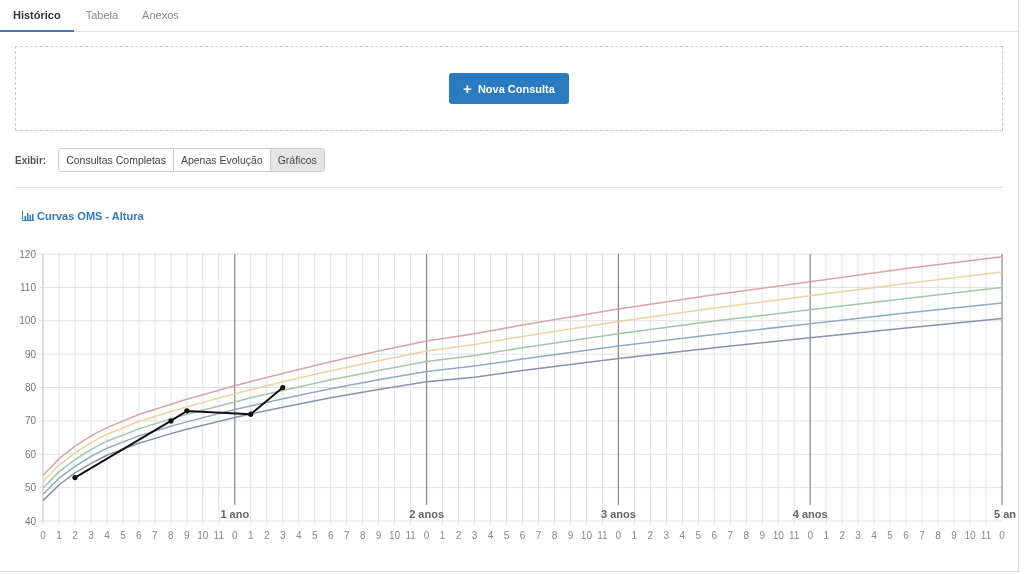 The width and height of the screenshot is (1024, 574). I want to click on tab: Tabela, so click(102, 16).